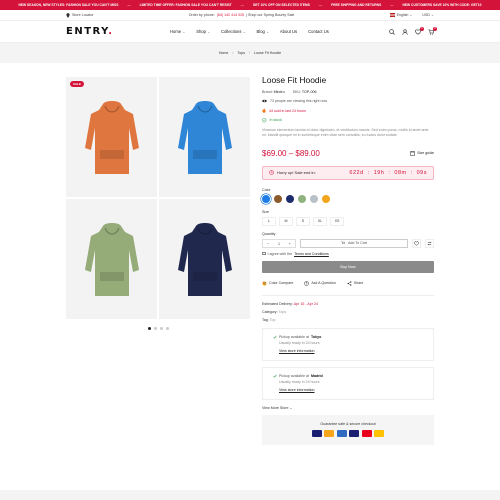 This screenshot has width=500, height=500. Describe the element at coordinates (224, 53) in the screenshot. I see `breadcrumb-home: Home` at that location.